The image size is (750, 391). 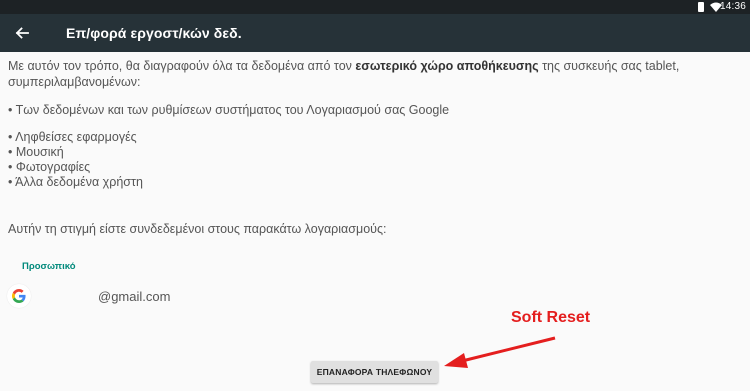 What do you see at coordinates (134, 296) in the screenshot?
I see `account-email: @gmail.com` at bounding box center [134, 296].